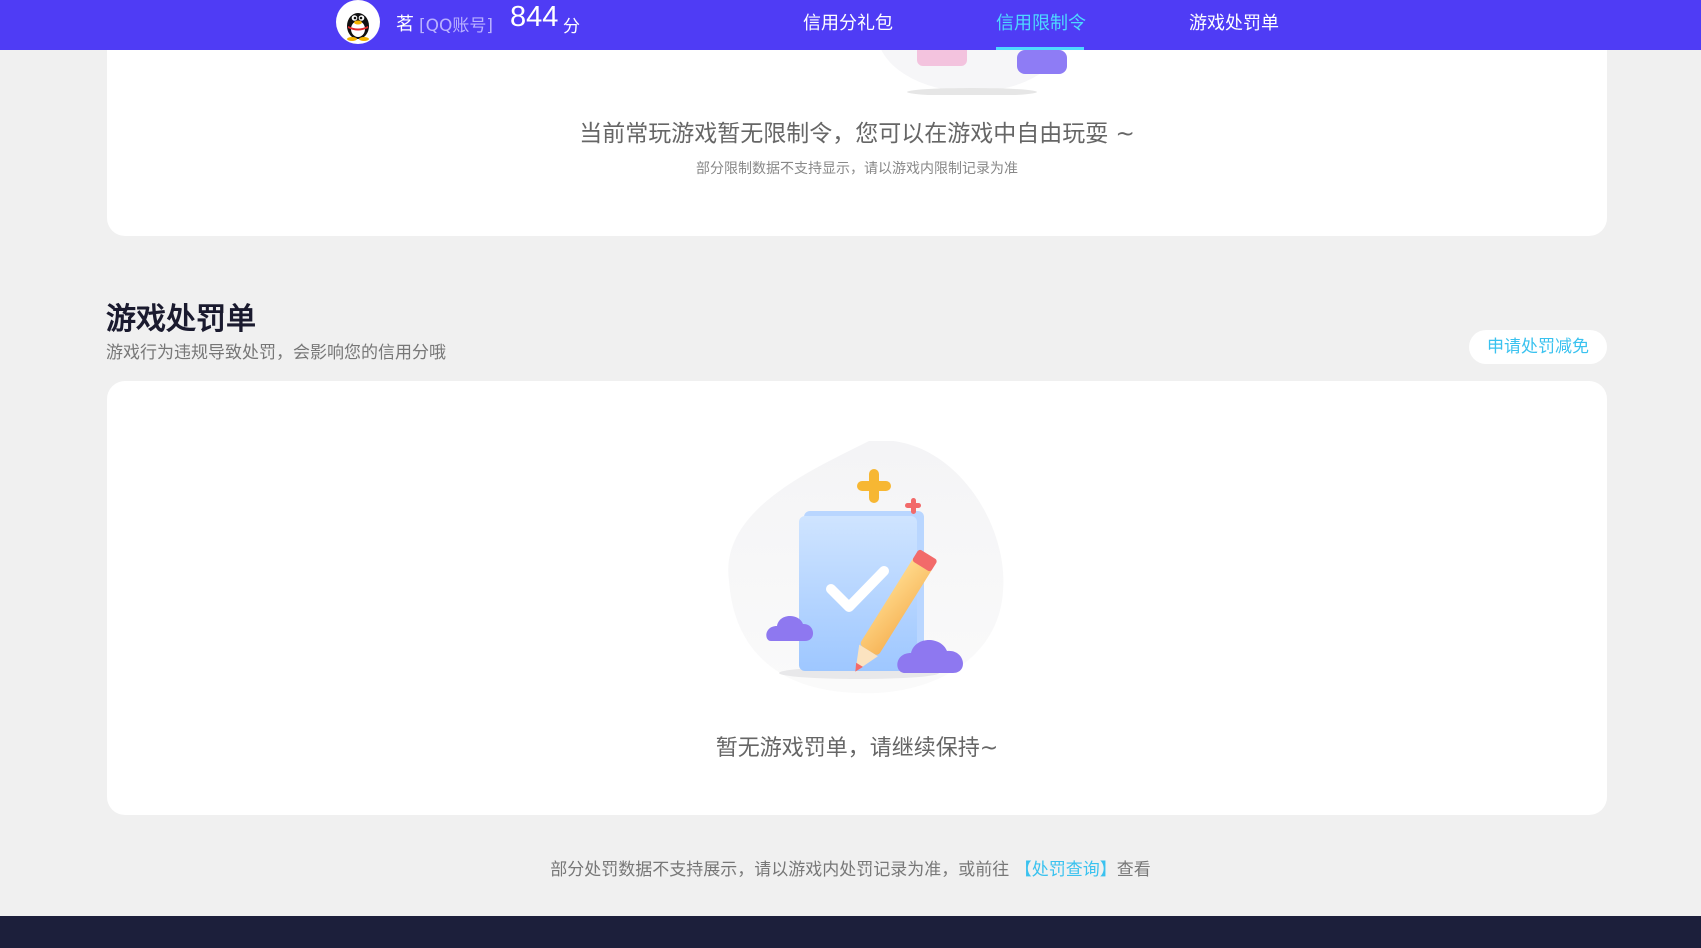  What do you see at coordinates (534, 17) in the screenshot?
I see `credit-score-value: 844` at bounding box center [534, 17].